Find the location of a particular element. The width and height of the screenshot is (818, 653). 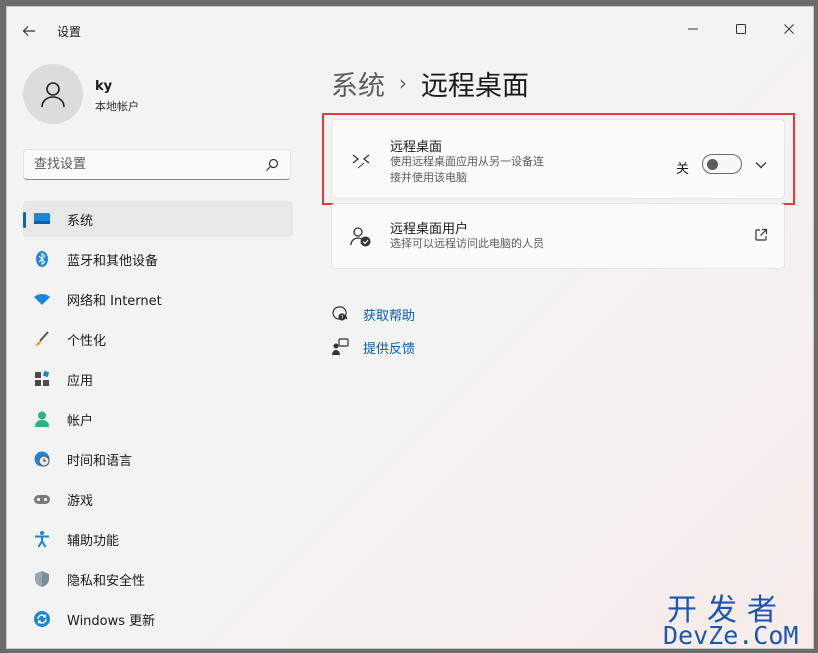

sidebar-item-label: 应用 is located at coordinates (80, 381).